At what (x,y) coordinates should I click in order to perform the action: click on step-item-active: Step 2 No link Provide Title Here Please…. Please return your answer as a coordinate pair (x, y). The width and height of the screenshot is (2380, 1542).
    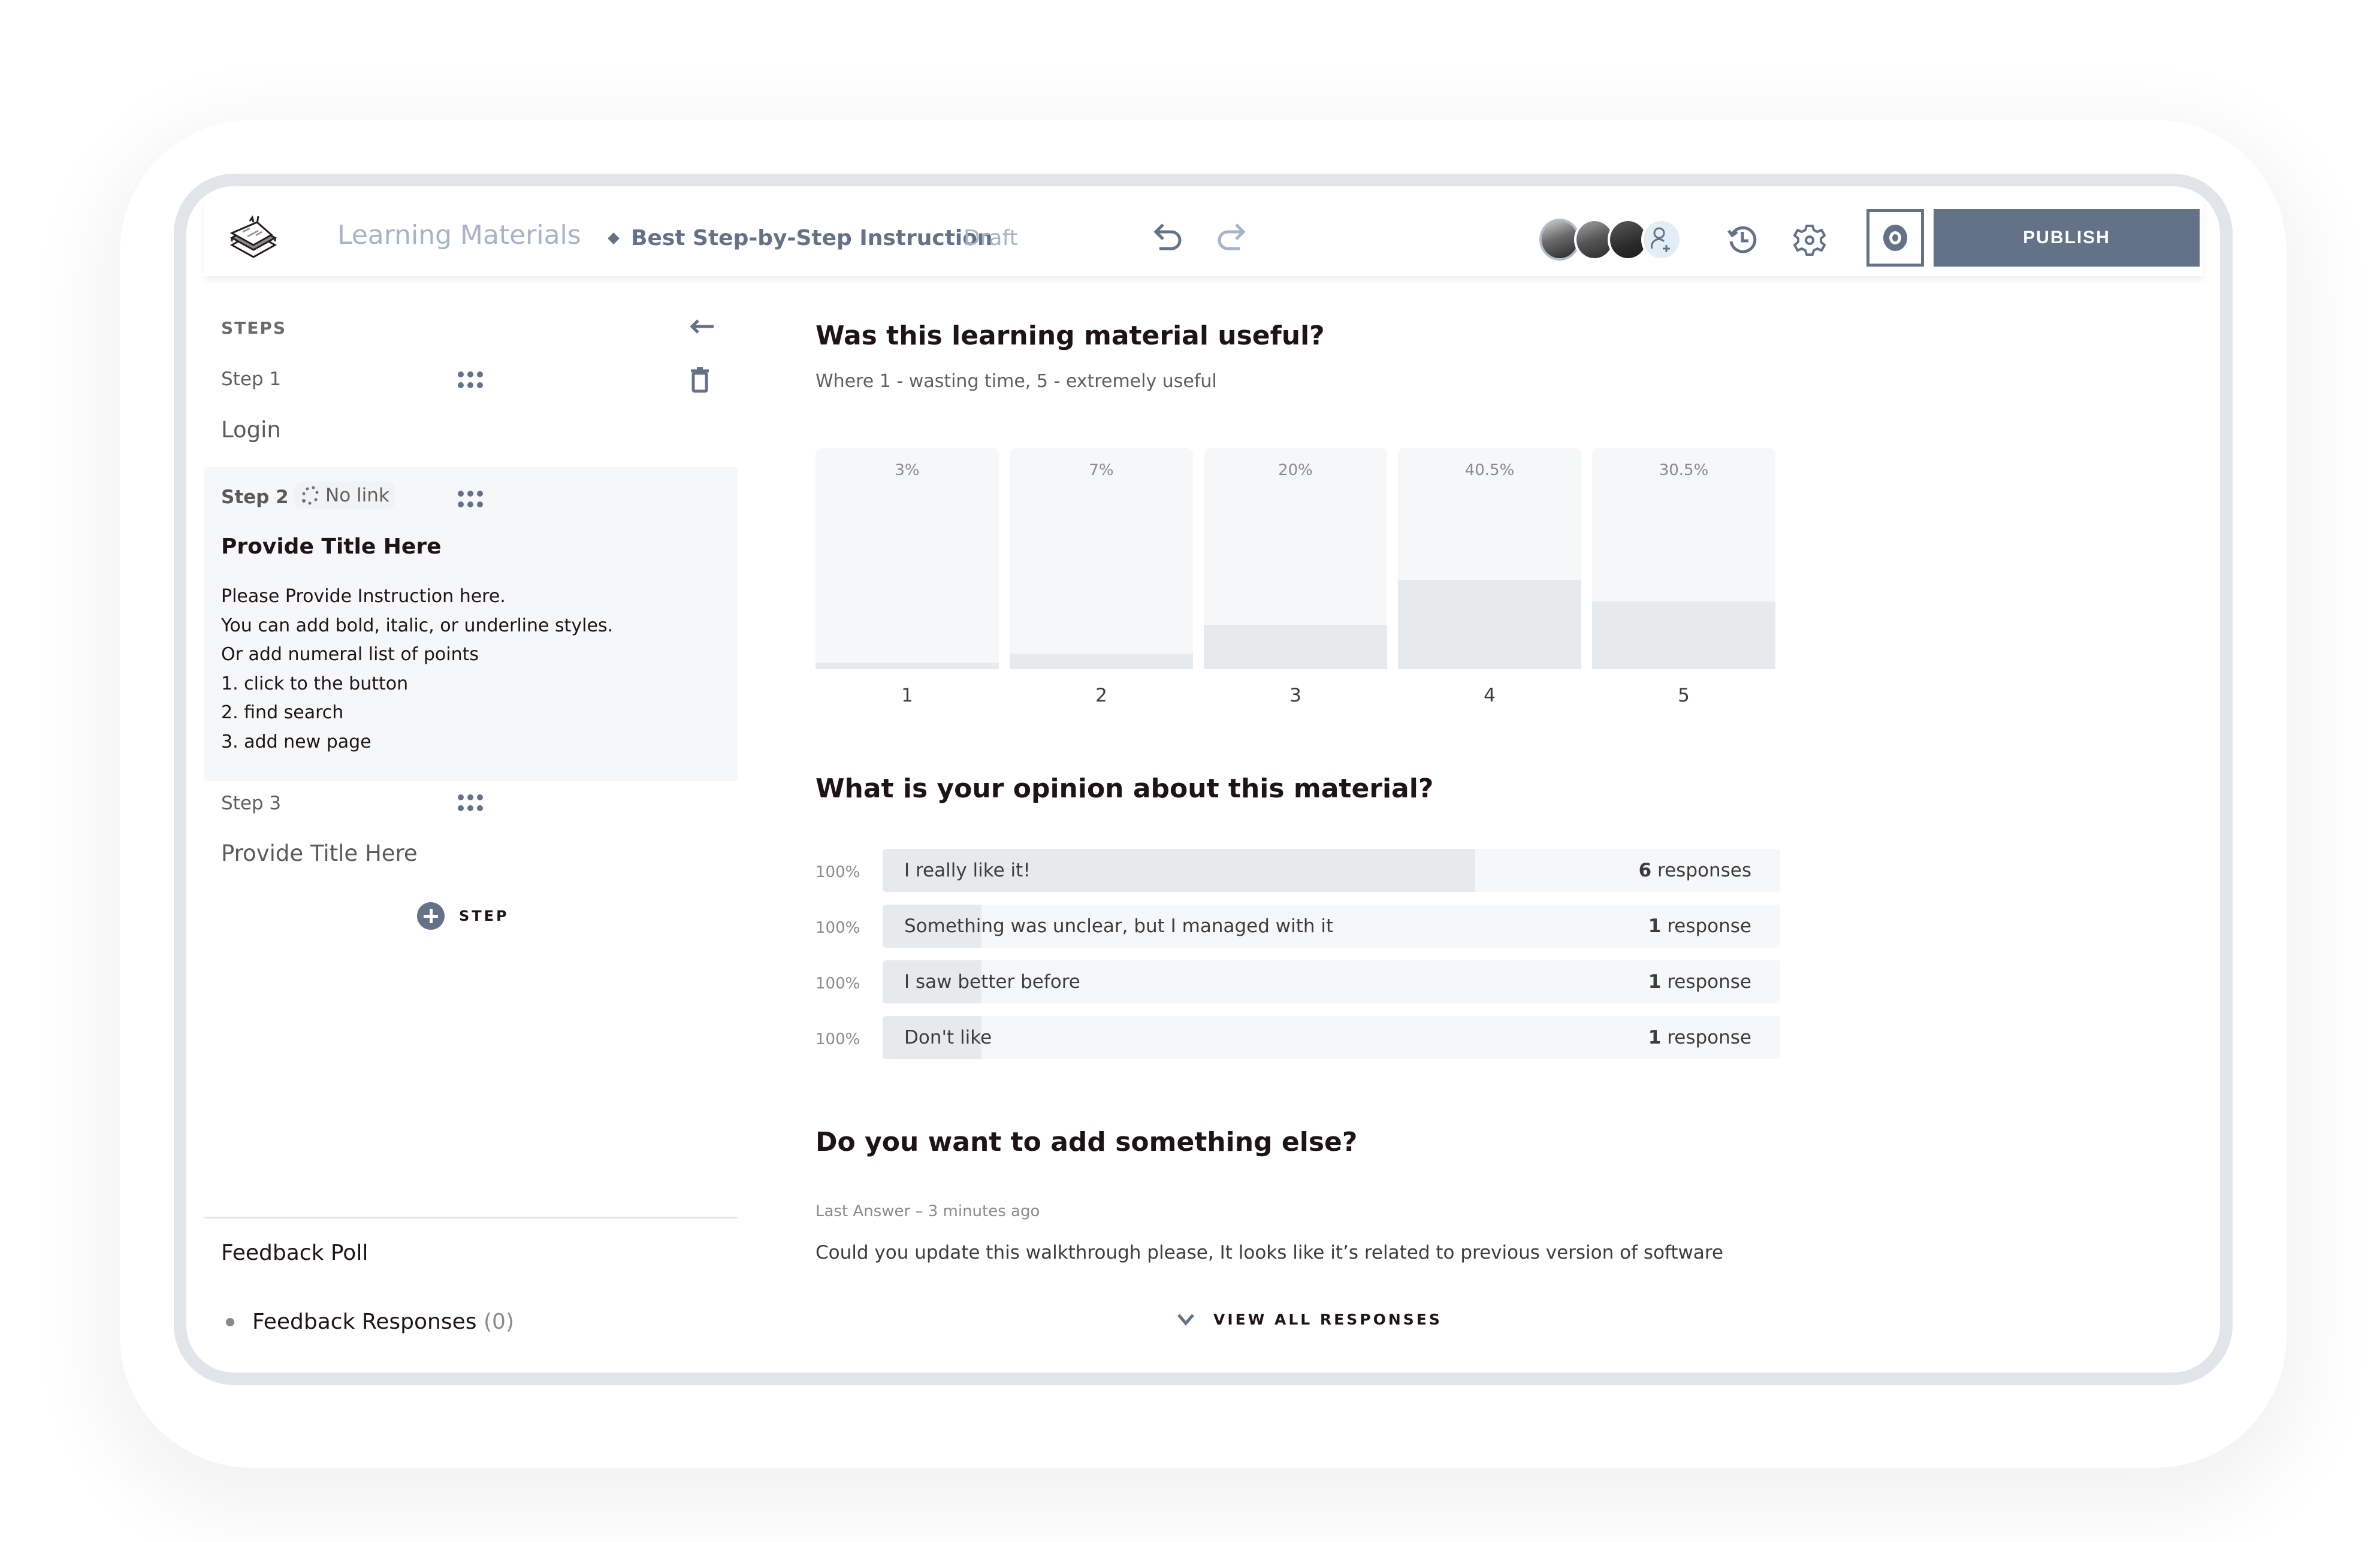
    Looking at the image, I should click on (471, 624).